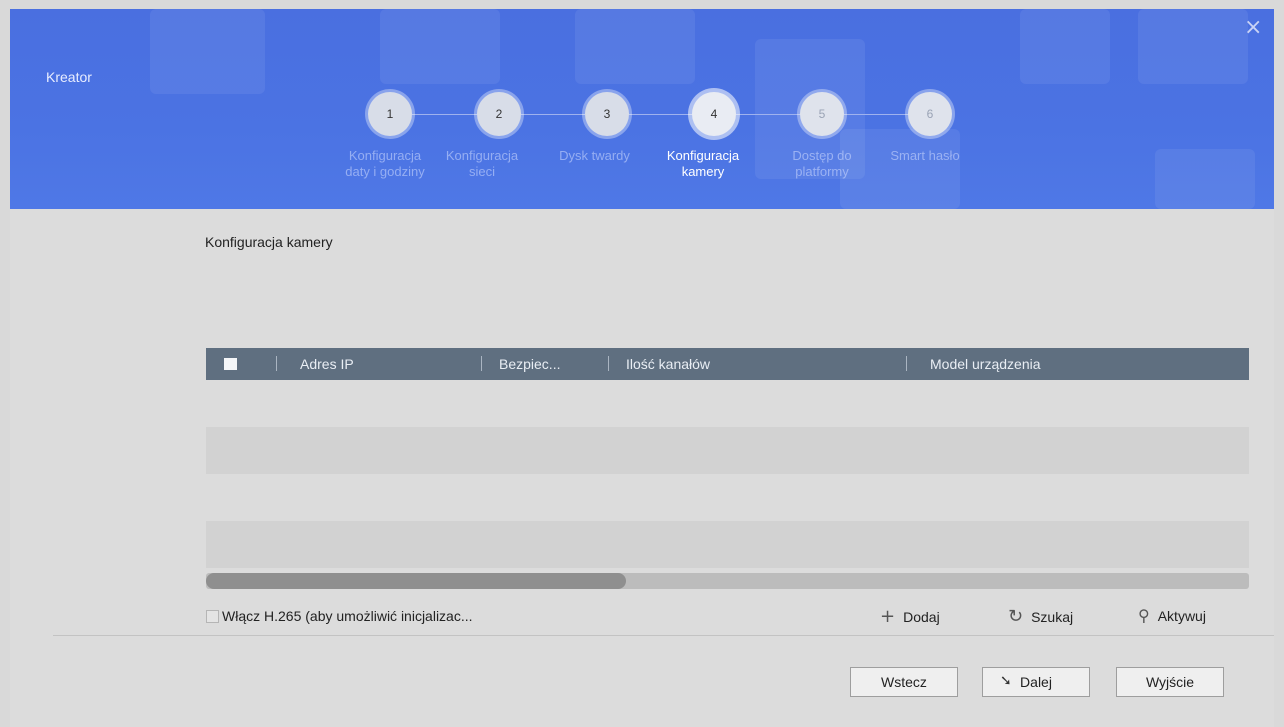 This screenshot has width=1284, height=727. Describe the element at coordinates (1036, 682) in the screenshot. I see `next-button: Dalej` at that location.